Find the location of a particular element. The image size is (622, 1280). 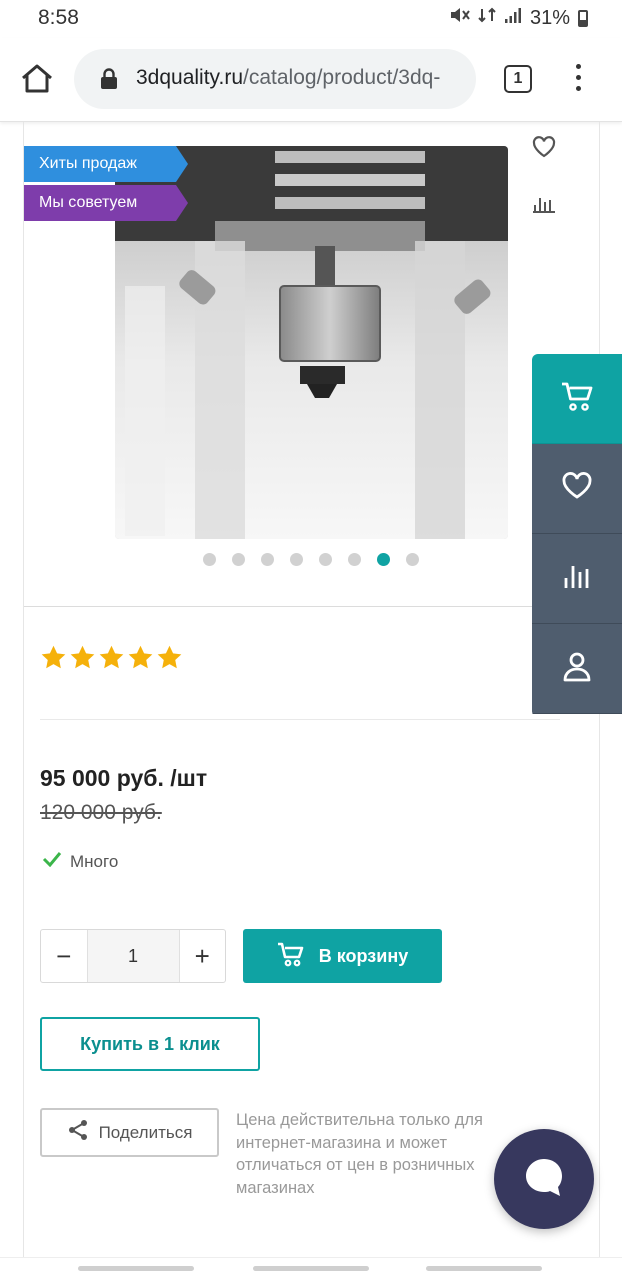

battery-percent: 31% is located at coordinates (549, 17).